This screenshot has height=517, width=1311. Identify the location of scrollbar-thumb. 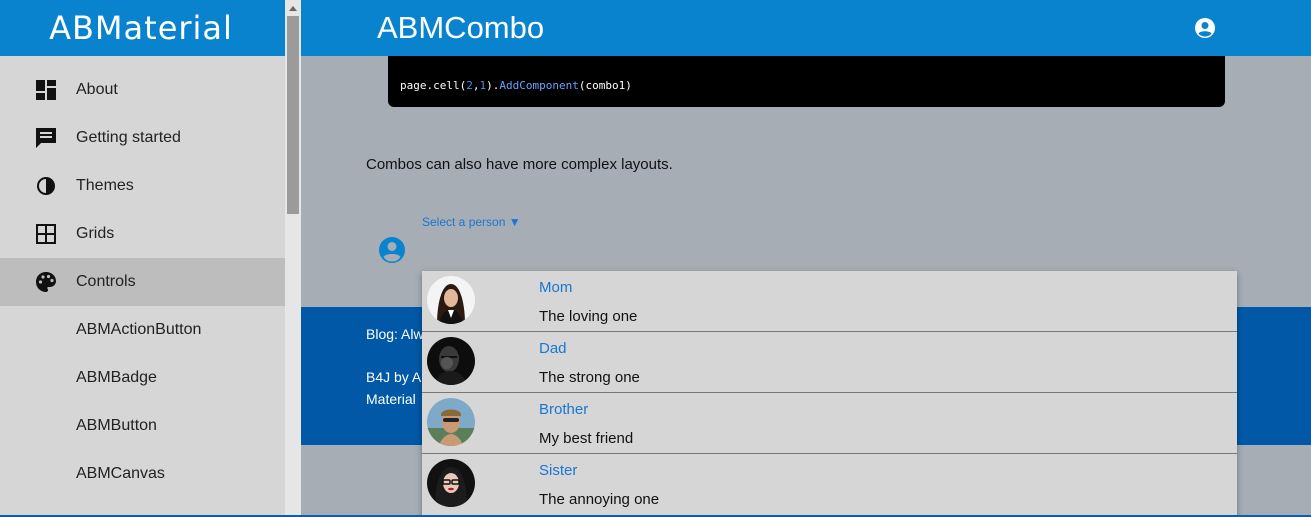
(293, 115).